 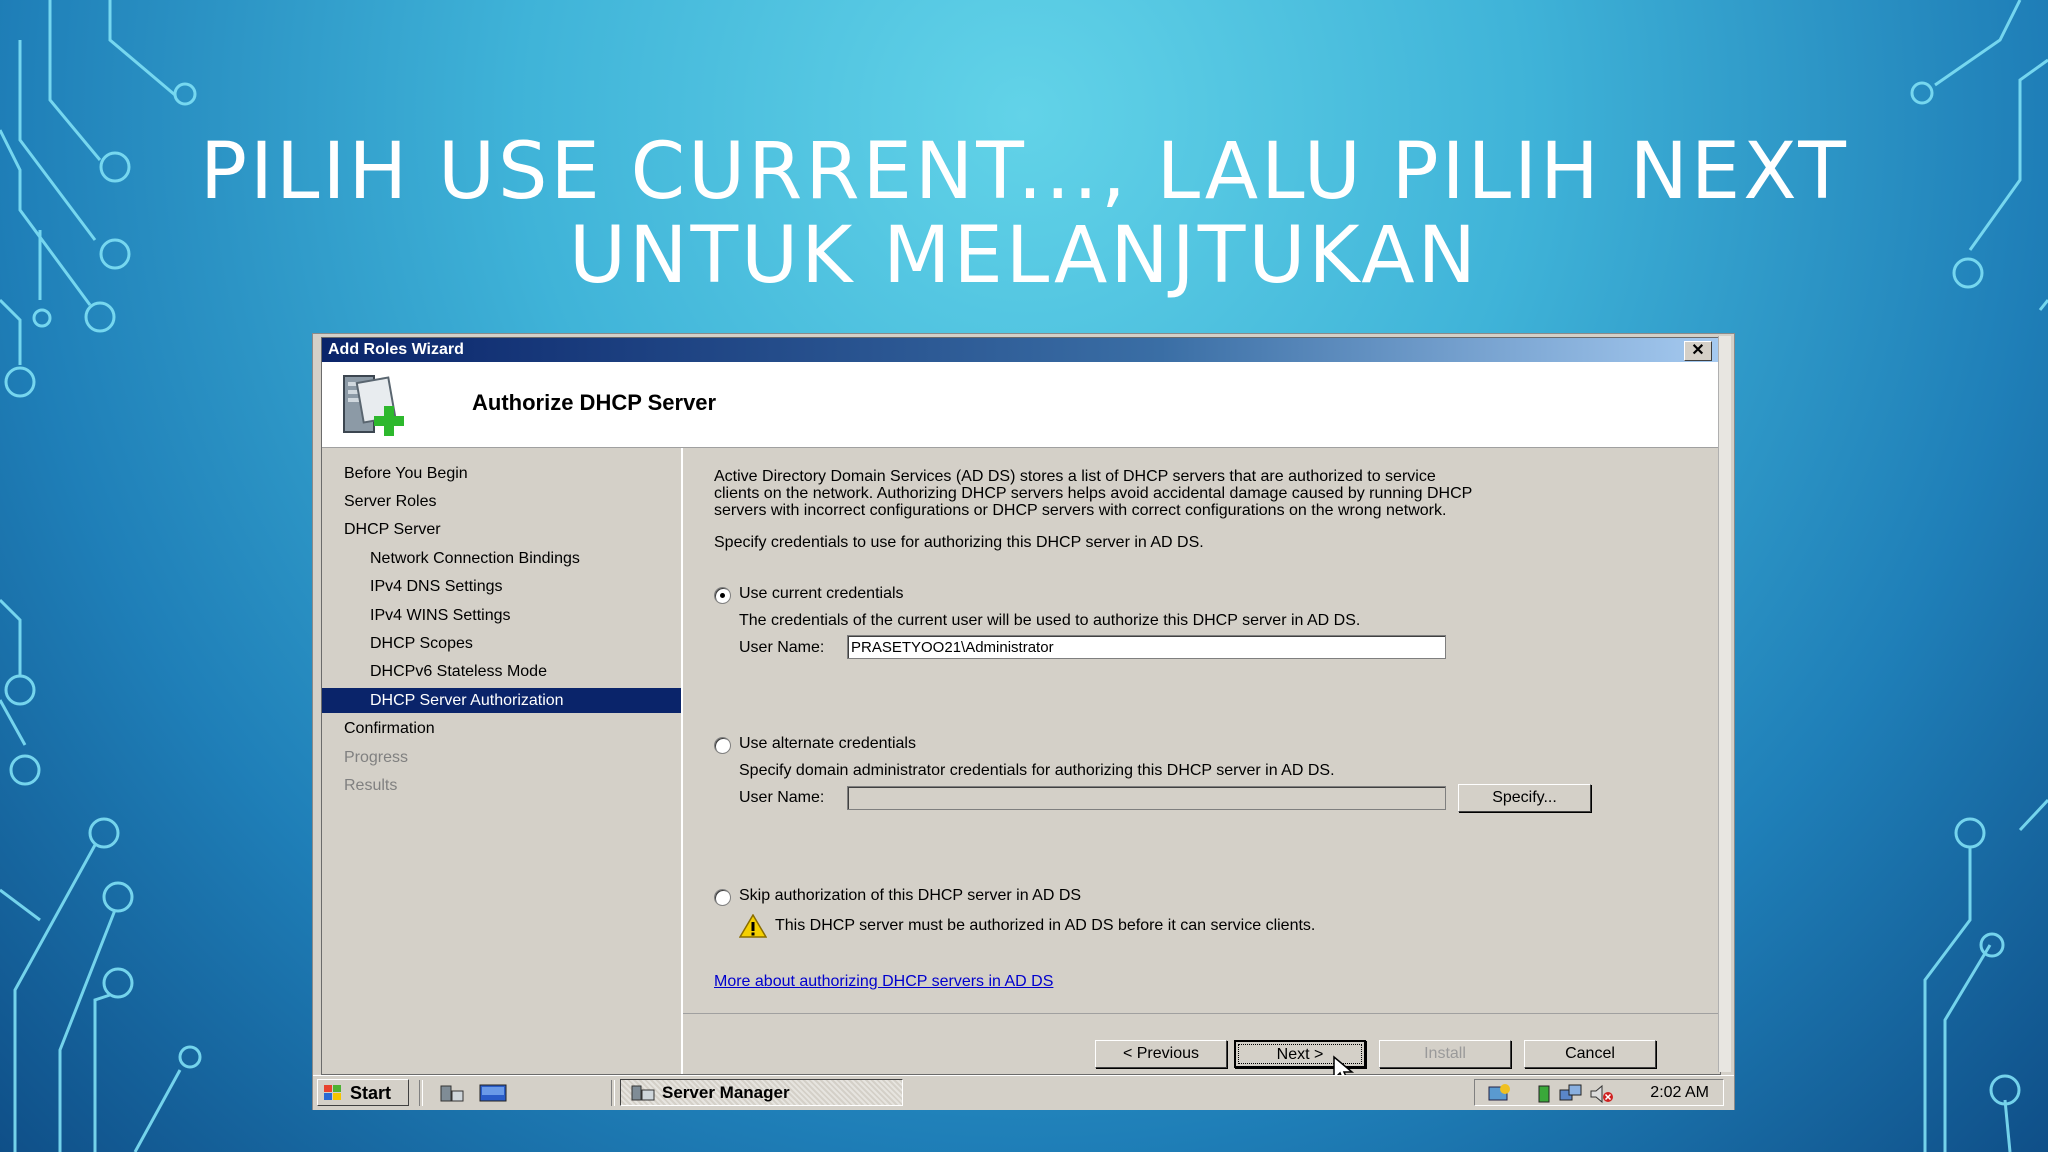 What do you see at coordinates (371, 785) in the screenshot?
I see `nav-item-label: Results` at bounding box center [371, 785].